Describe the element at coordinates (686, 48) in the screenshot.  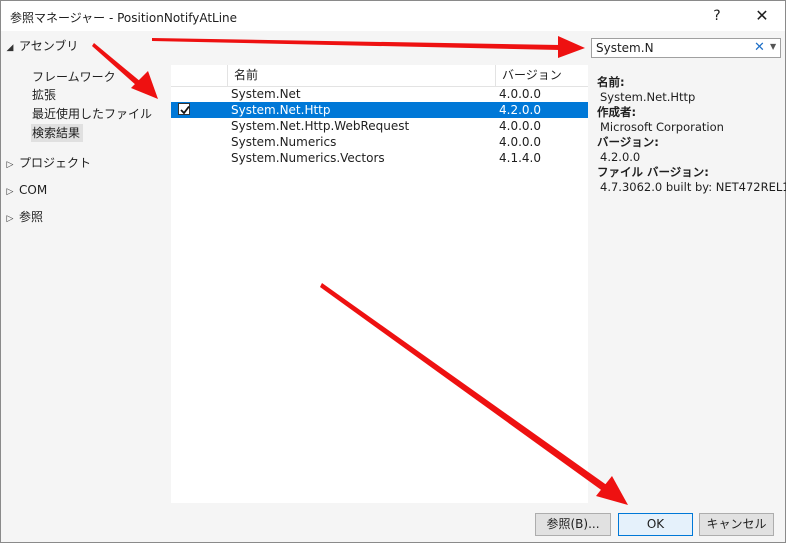
I see `search-box: System.N ✕ ▼` at that location.